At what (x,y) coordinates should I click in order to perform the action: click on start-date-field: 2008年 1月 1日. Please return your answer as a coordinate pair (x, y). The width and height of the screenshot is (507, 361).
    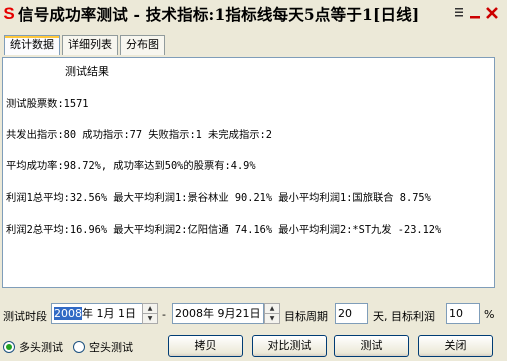
    Looking at the image, I should click on (100, 313).